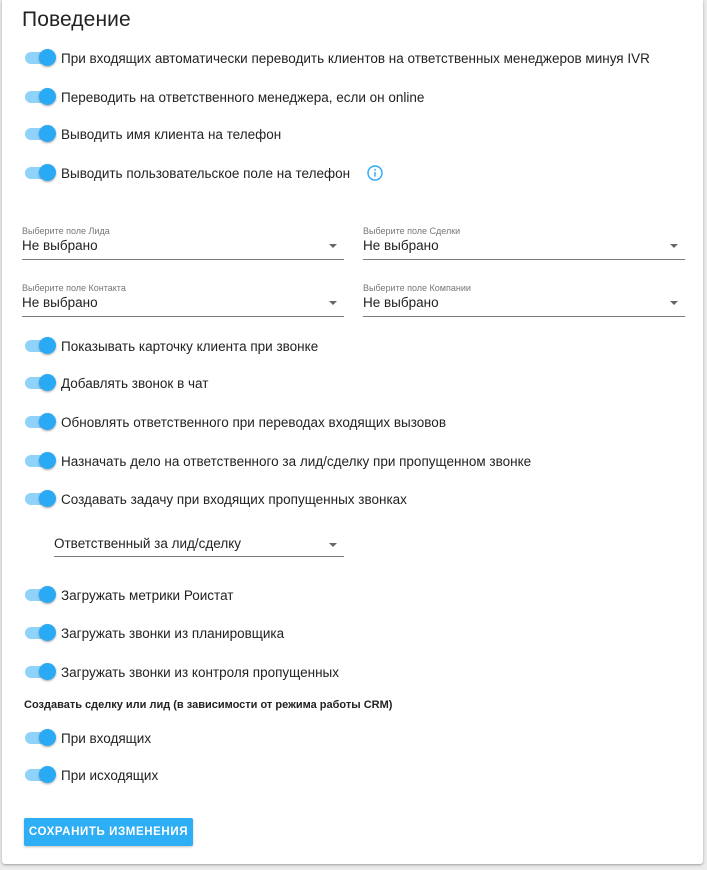  I want to click on save-changes-button: СОХРАНИТЬ ИЗМЕНЕНИЯ, so click(108, 832).